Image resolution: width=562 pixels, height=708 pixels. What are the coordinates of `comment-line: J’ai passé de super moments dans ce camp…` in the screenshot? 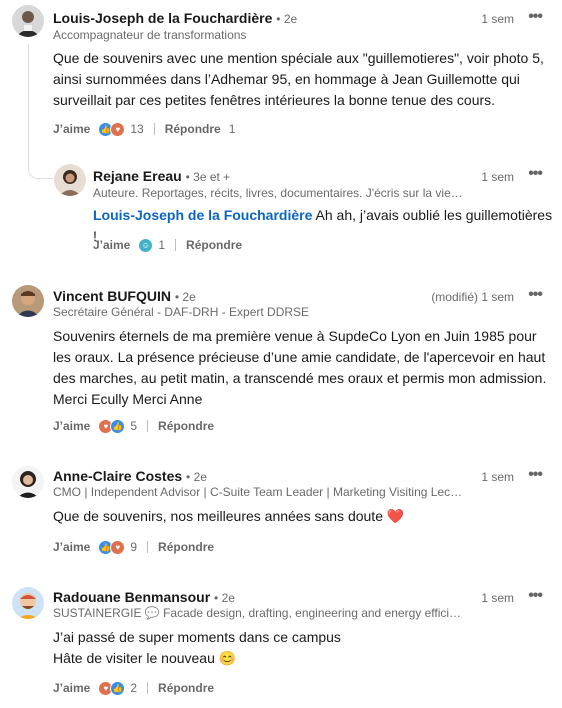 It's located at (197, 637).